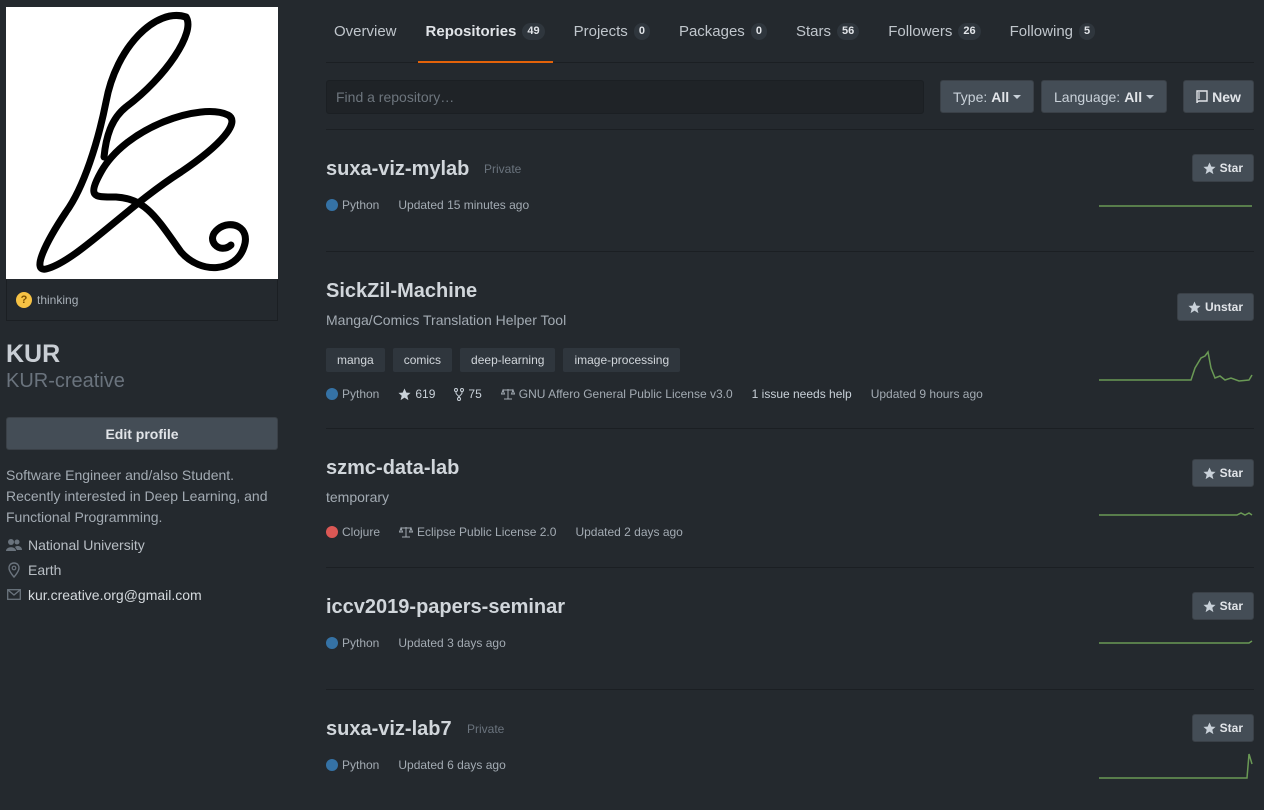  What do you see at coordinates (452, 643) in the screenshot?
I see `repo-updated: Updated 3 days ago` at bounding box center [452, 643].